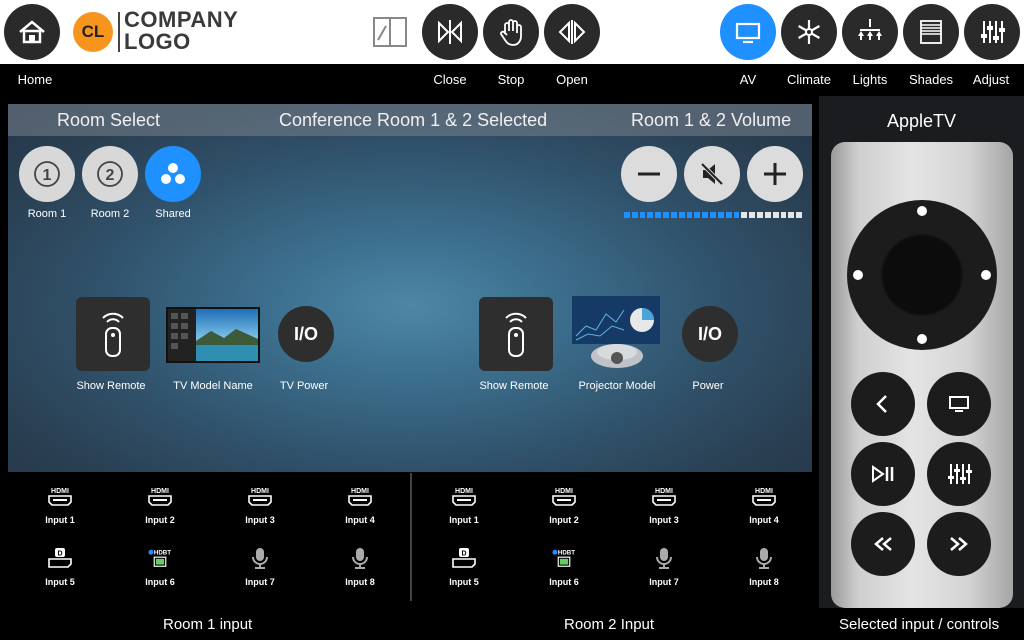 This screenshot has height=640, width=1024. What do you see at coordinates (564, 582) in the screenshot?
I see `input-label: Input 6` at bounding box center [564, 582].